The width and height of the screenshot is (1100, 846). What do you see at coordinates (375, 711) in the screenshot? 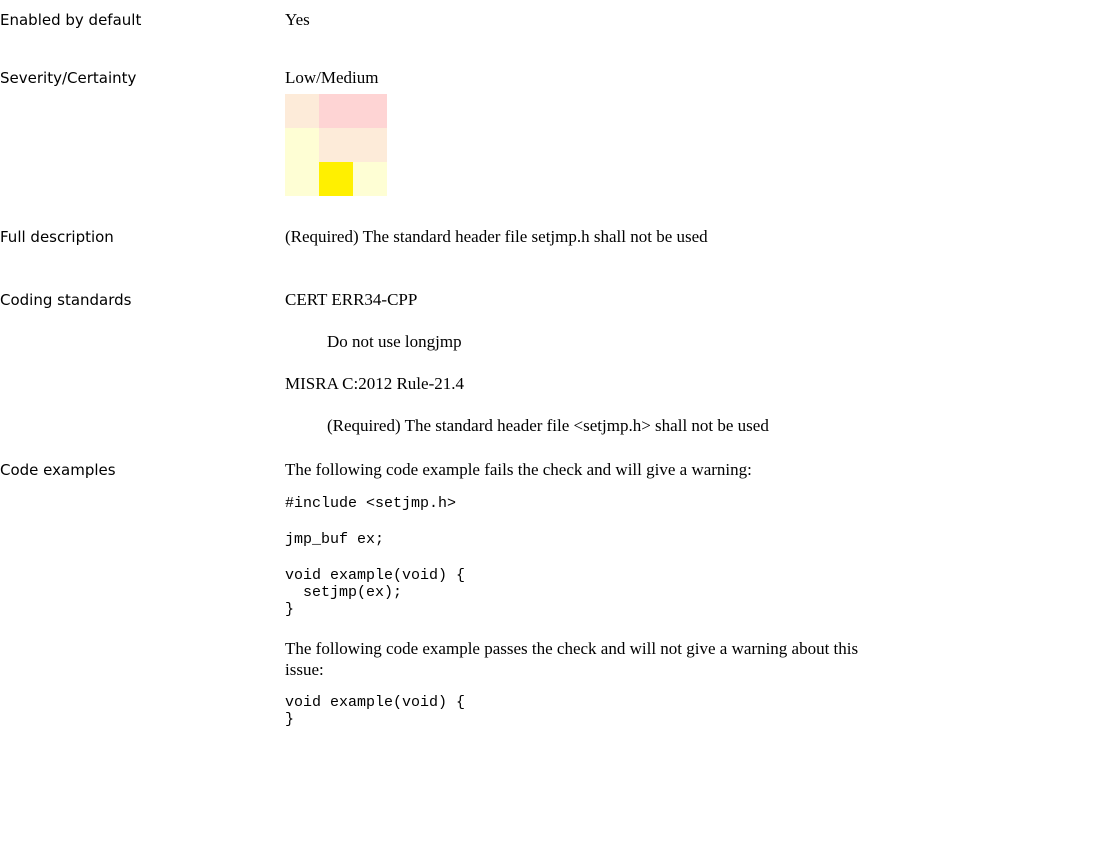
I see `pass-code-function: void example(void) { }` at bounding box center [375, 711].